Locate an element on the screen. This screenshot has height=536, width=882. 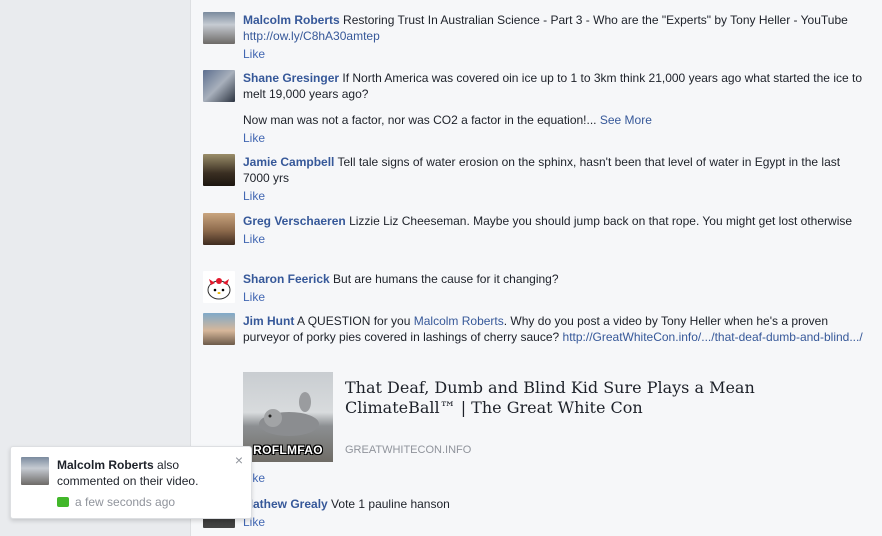
mention-link: Malcolm Roberts is located at coordinates (459, 321).